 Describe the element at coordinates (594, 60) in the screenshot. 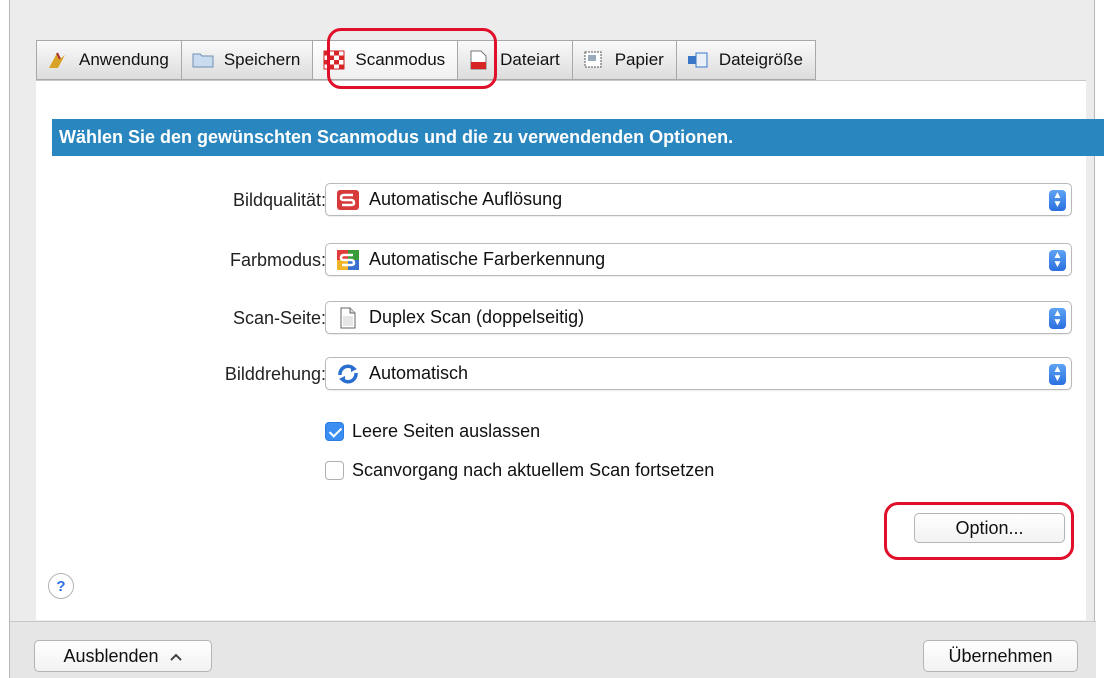

I see `paper-icon` at that location.